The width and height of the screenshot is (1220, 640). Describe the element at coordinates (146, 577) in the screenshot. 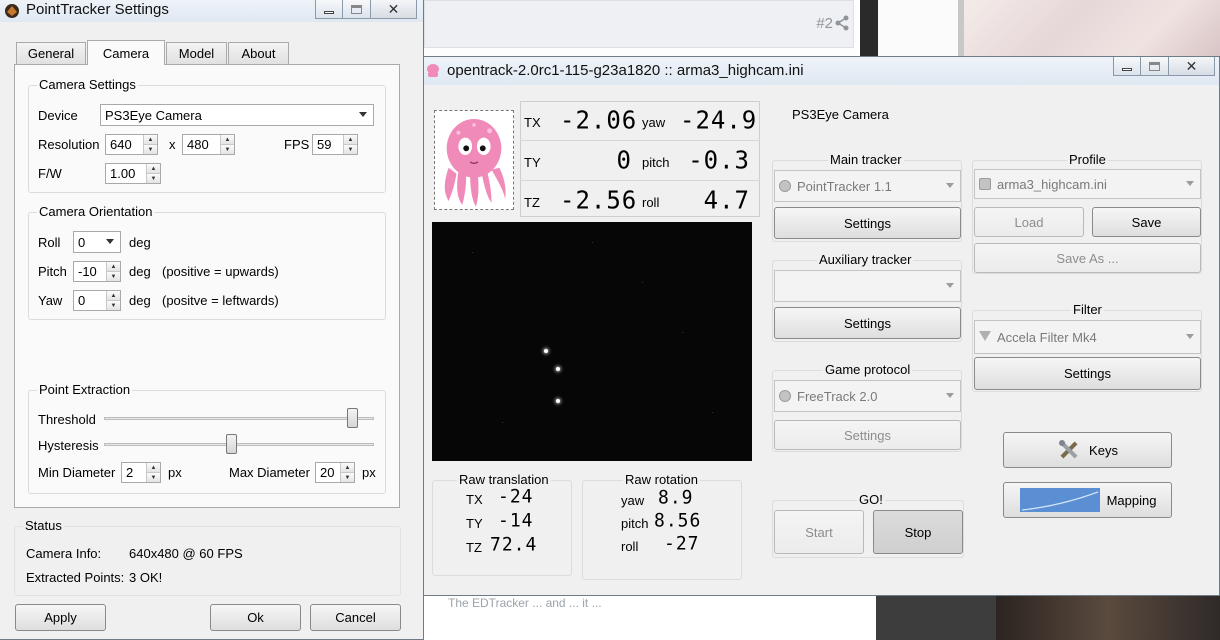

I see `extracted-points-value: 3 OK!` at that location.